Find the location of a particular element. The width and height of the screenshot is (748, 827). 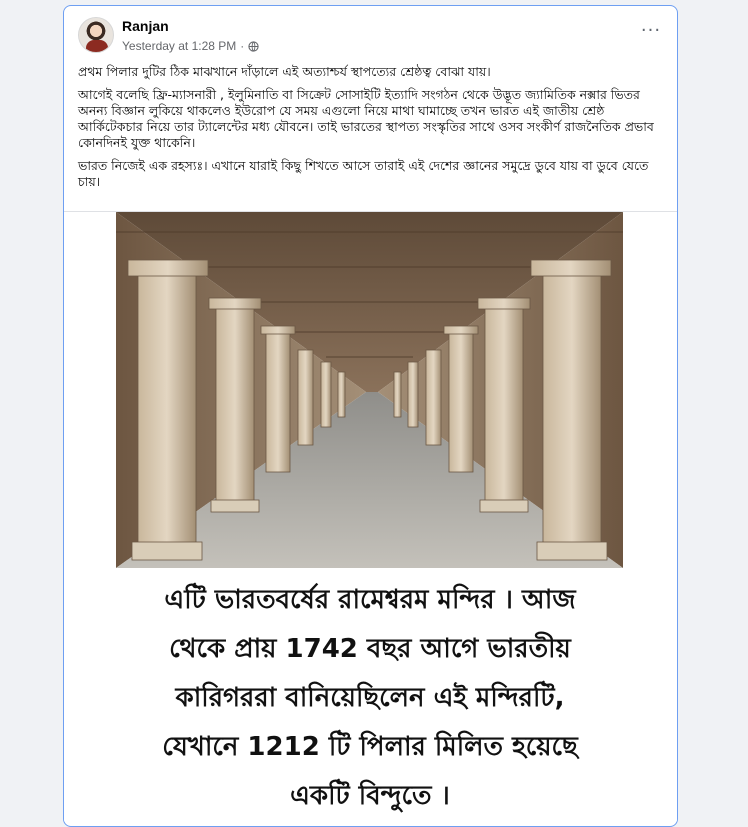

caption-line: একটি বিন্দুতে । is located at coordinates (370, 796).